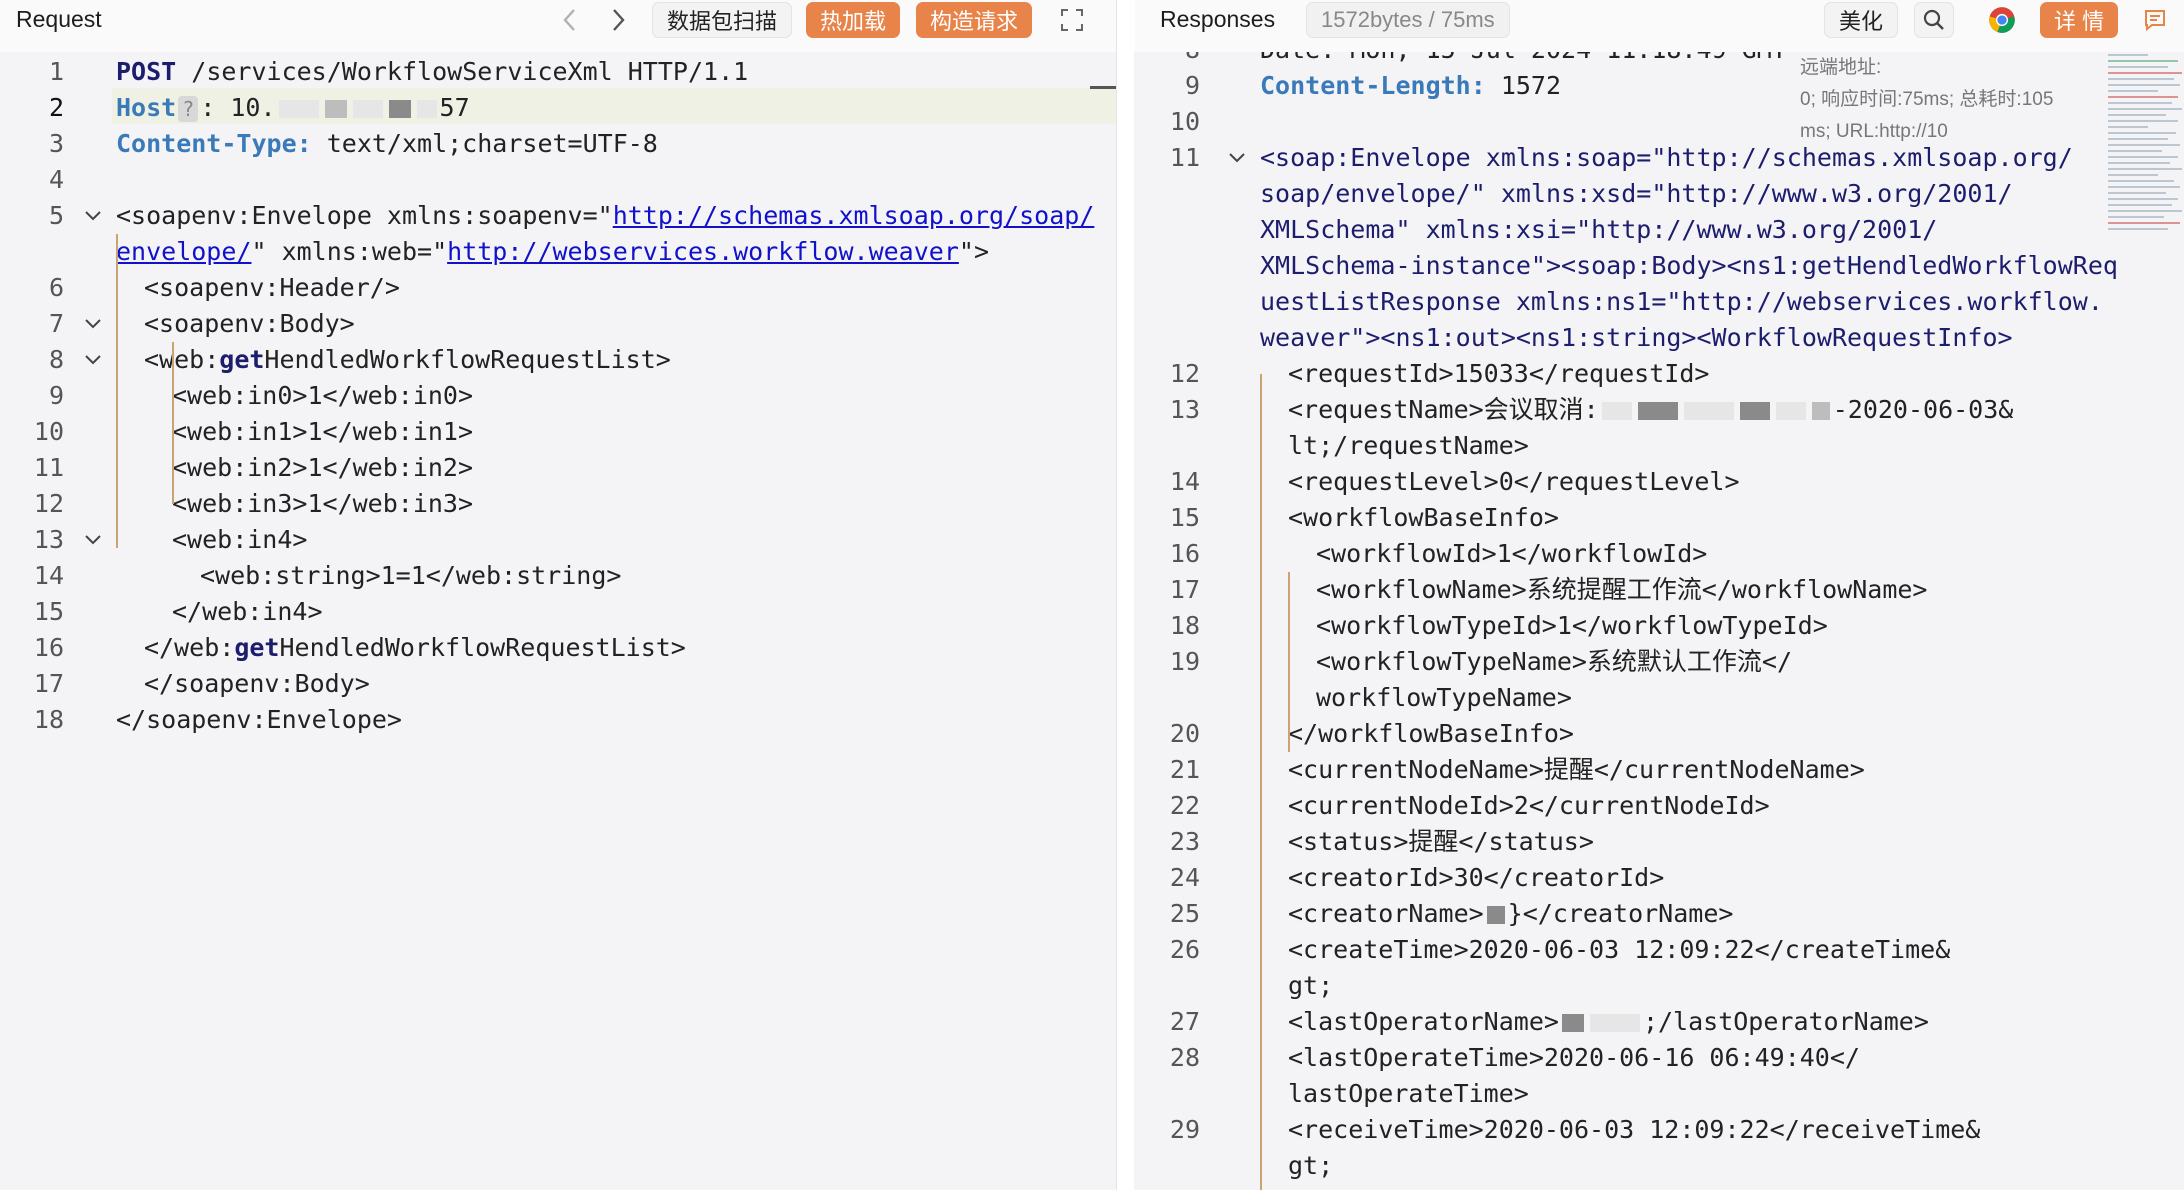 Image resolution: width=2184 pixels, height=1190 pixels. Describe the element at coordinates (1408, 445) in the screenshot. I see `response-text: lt;/requestName>` at that location.